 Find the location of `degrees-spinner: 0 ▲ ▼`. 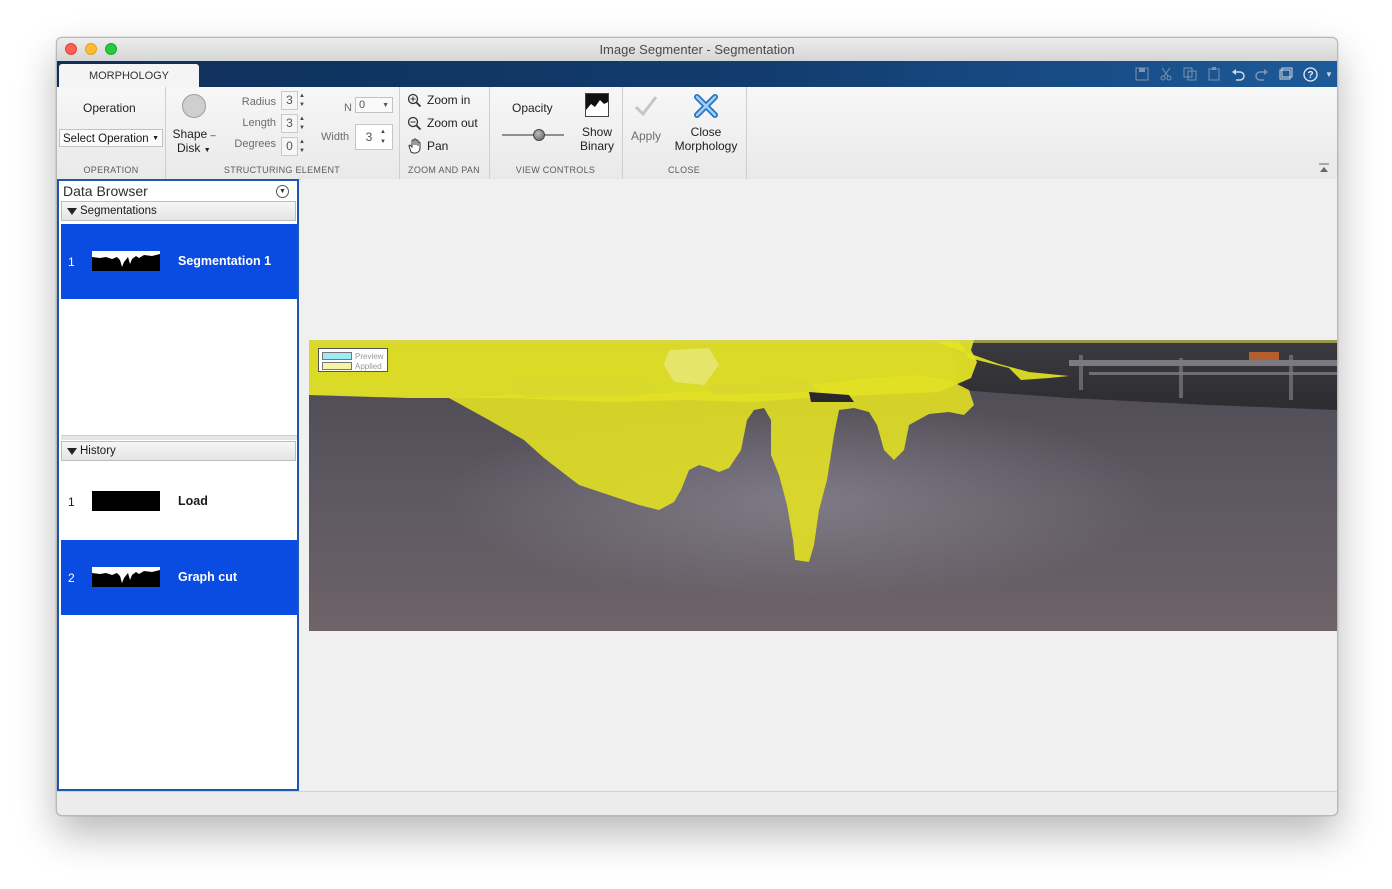

degrees-spinner: 0 ▲ ▼ is located at coordinates (295, 147).